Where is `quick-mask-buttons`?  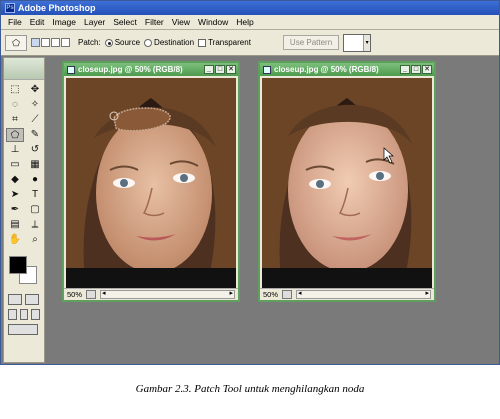
quick-mask-buttons is located at coordinates (24, 299).